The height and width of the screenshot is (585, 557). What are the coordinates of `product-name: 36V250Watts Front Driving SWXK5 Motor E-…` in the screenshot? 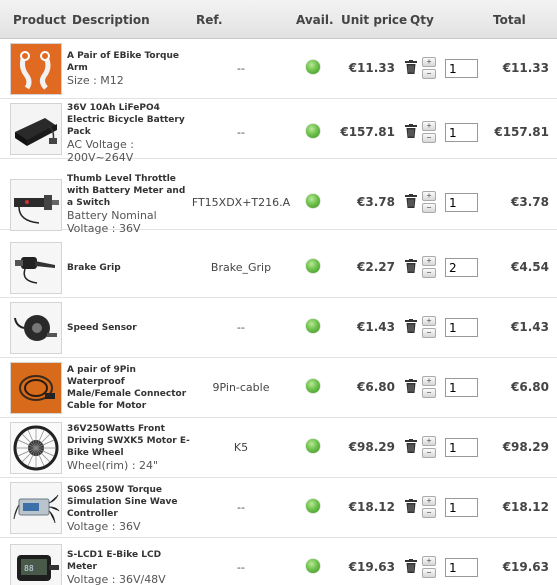 It's located at (129, 441).